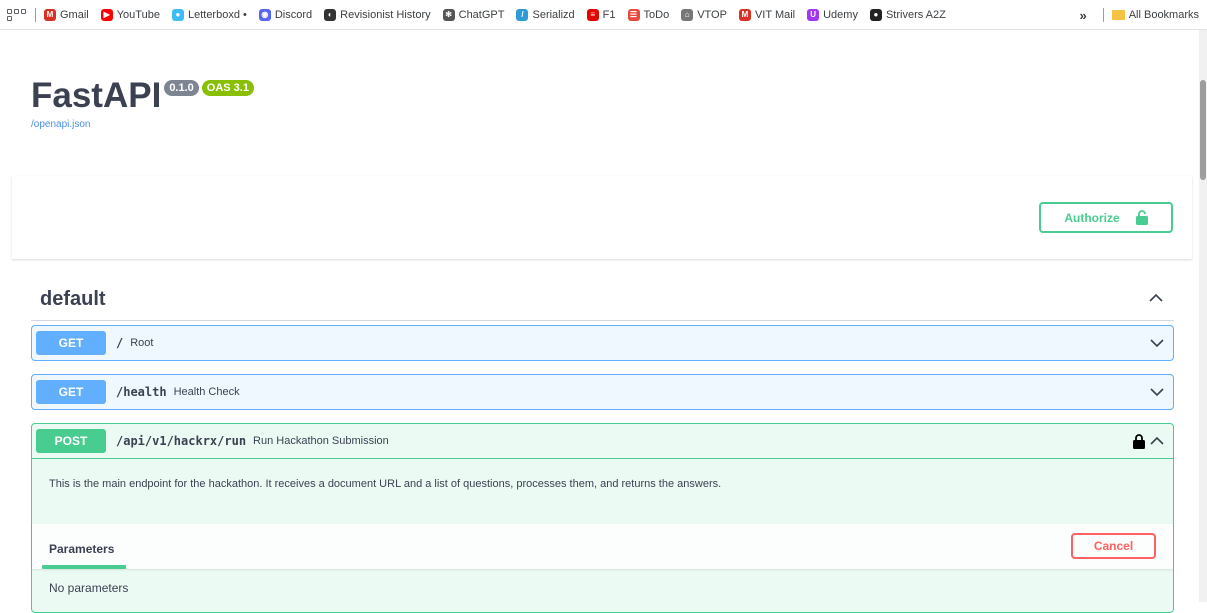  I want to click on bookmark-label: YouTube, so click(138, 14).